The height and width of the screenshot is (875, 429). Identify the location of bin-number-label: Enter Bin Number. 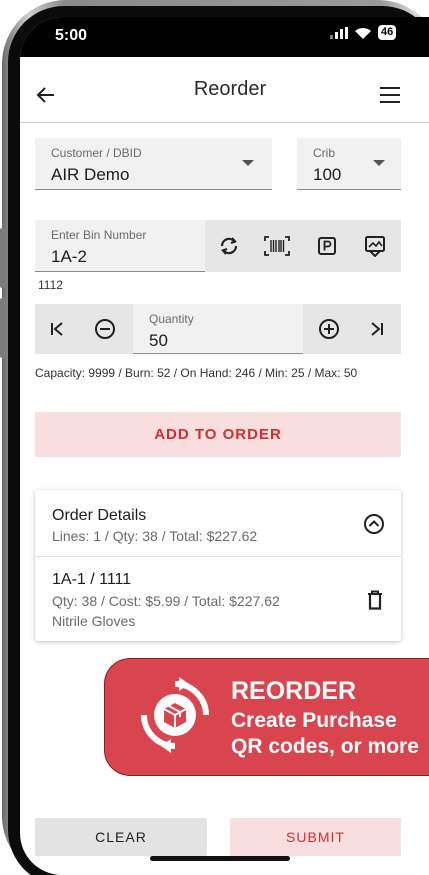
(99, 235).